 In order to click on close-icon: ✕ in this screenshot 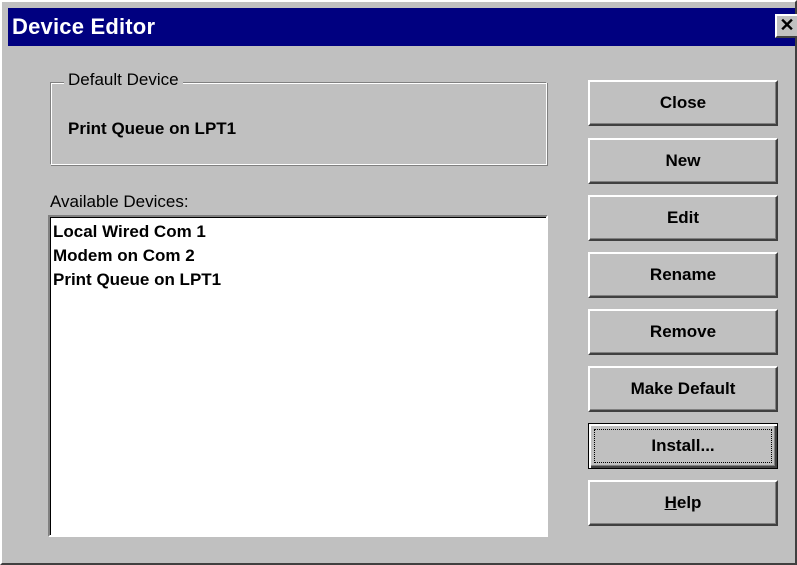, I will do `click(786, 26)`.